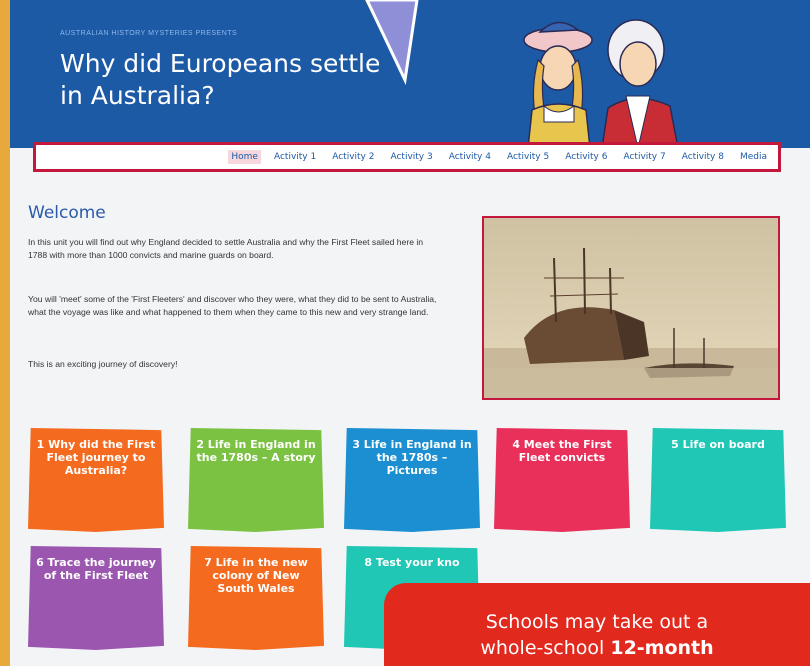  I want to click on nav-item-activity-7: Activity 7, so click(644, 157).